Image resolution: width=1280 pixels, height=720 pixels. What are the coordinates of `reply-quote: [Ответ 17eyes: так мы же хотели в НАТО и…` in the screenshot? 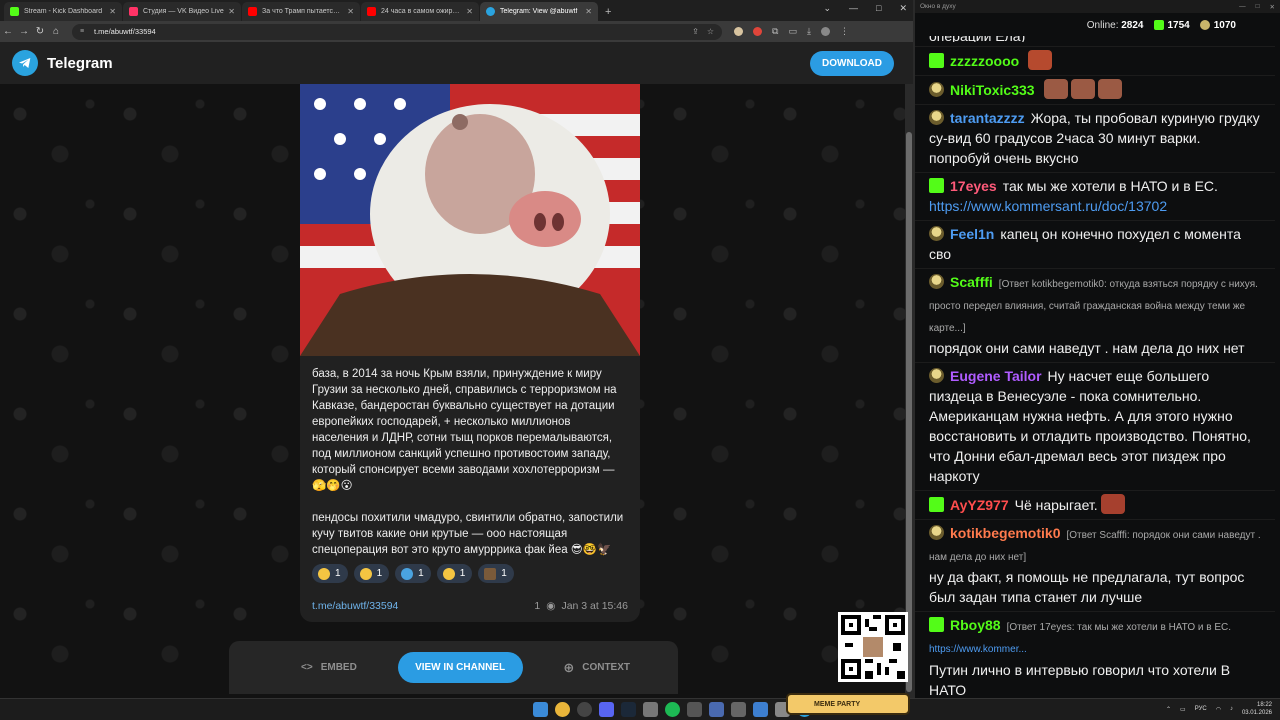 It's located at (1119, 627).